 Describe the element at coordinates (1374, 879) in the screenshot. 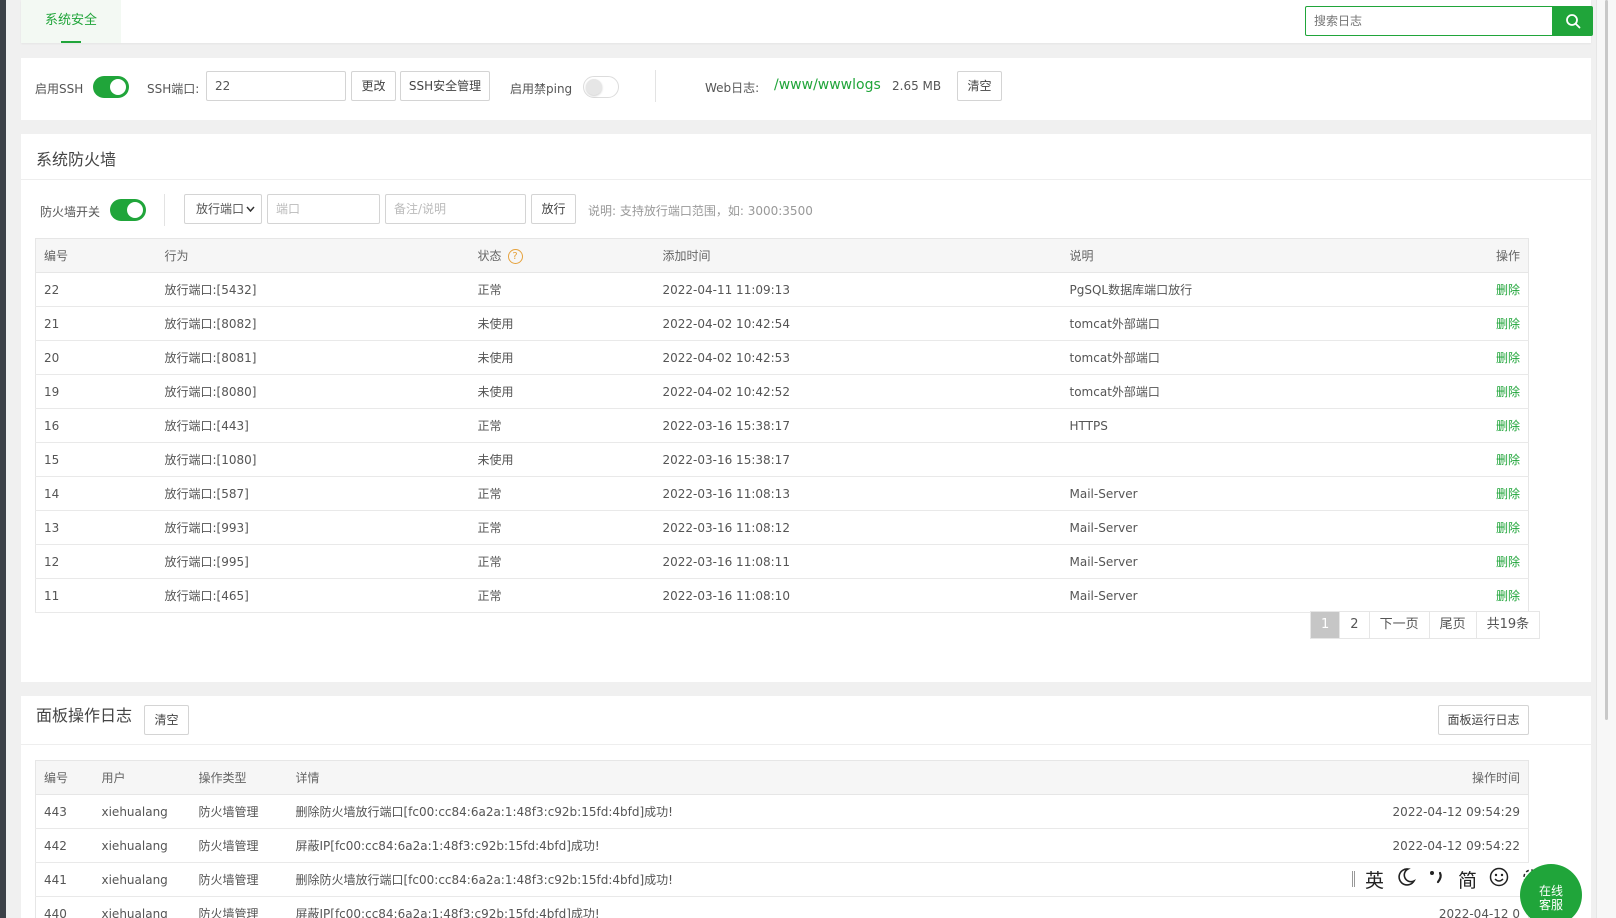

I see `ime-lang-toggle: 英` at that location.